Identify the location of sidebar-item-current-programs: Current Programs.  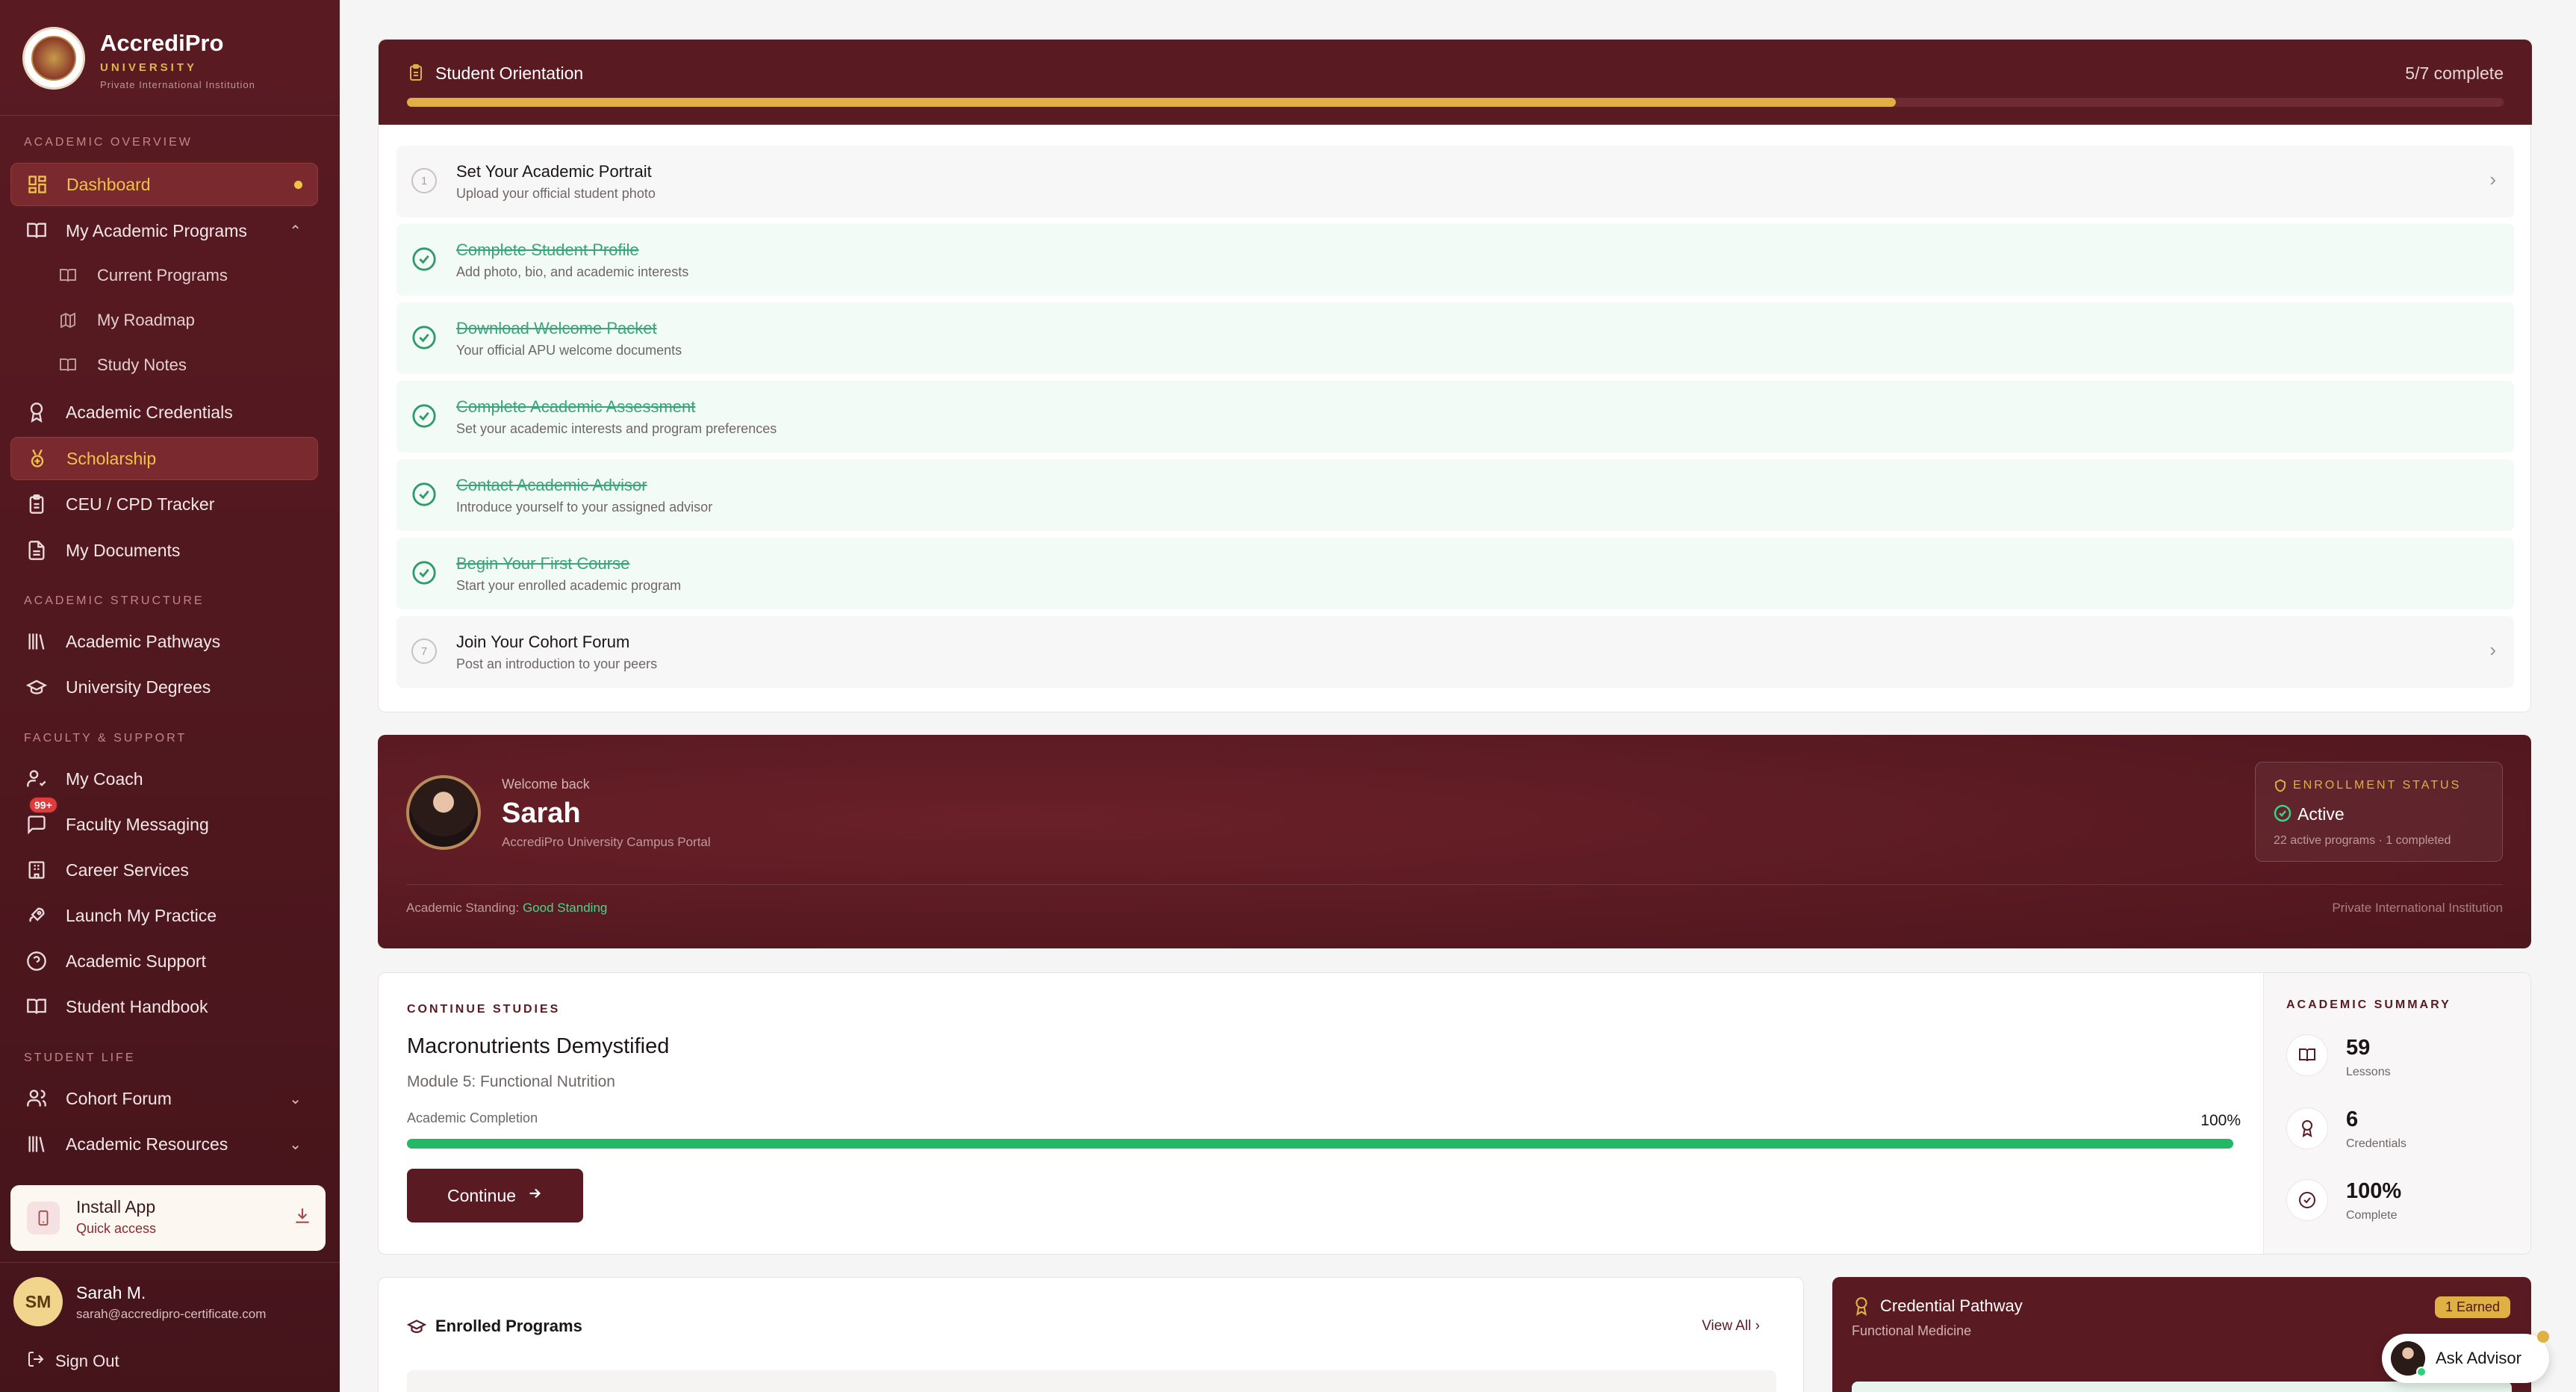
(164, 275).